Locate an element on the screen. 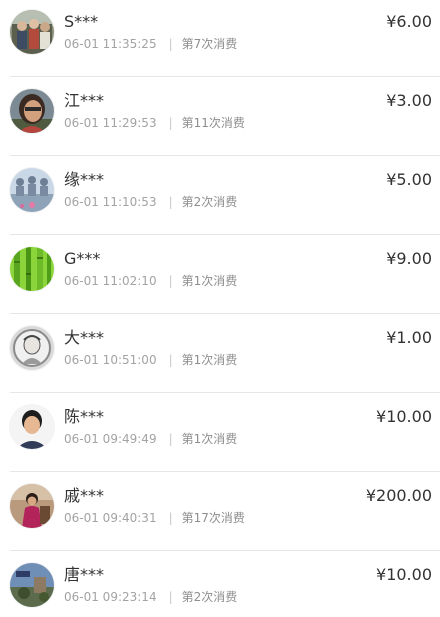 The height and width of the screenshot is (617, 440). list-item: 江*** 06-01 11:29:53 | 第11次消费 ¥3.00 is located at coordinates (220, 116).